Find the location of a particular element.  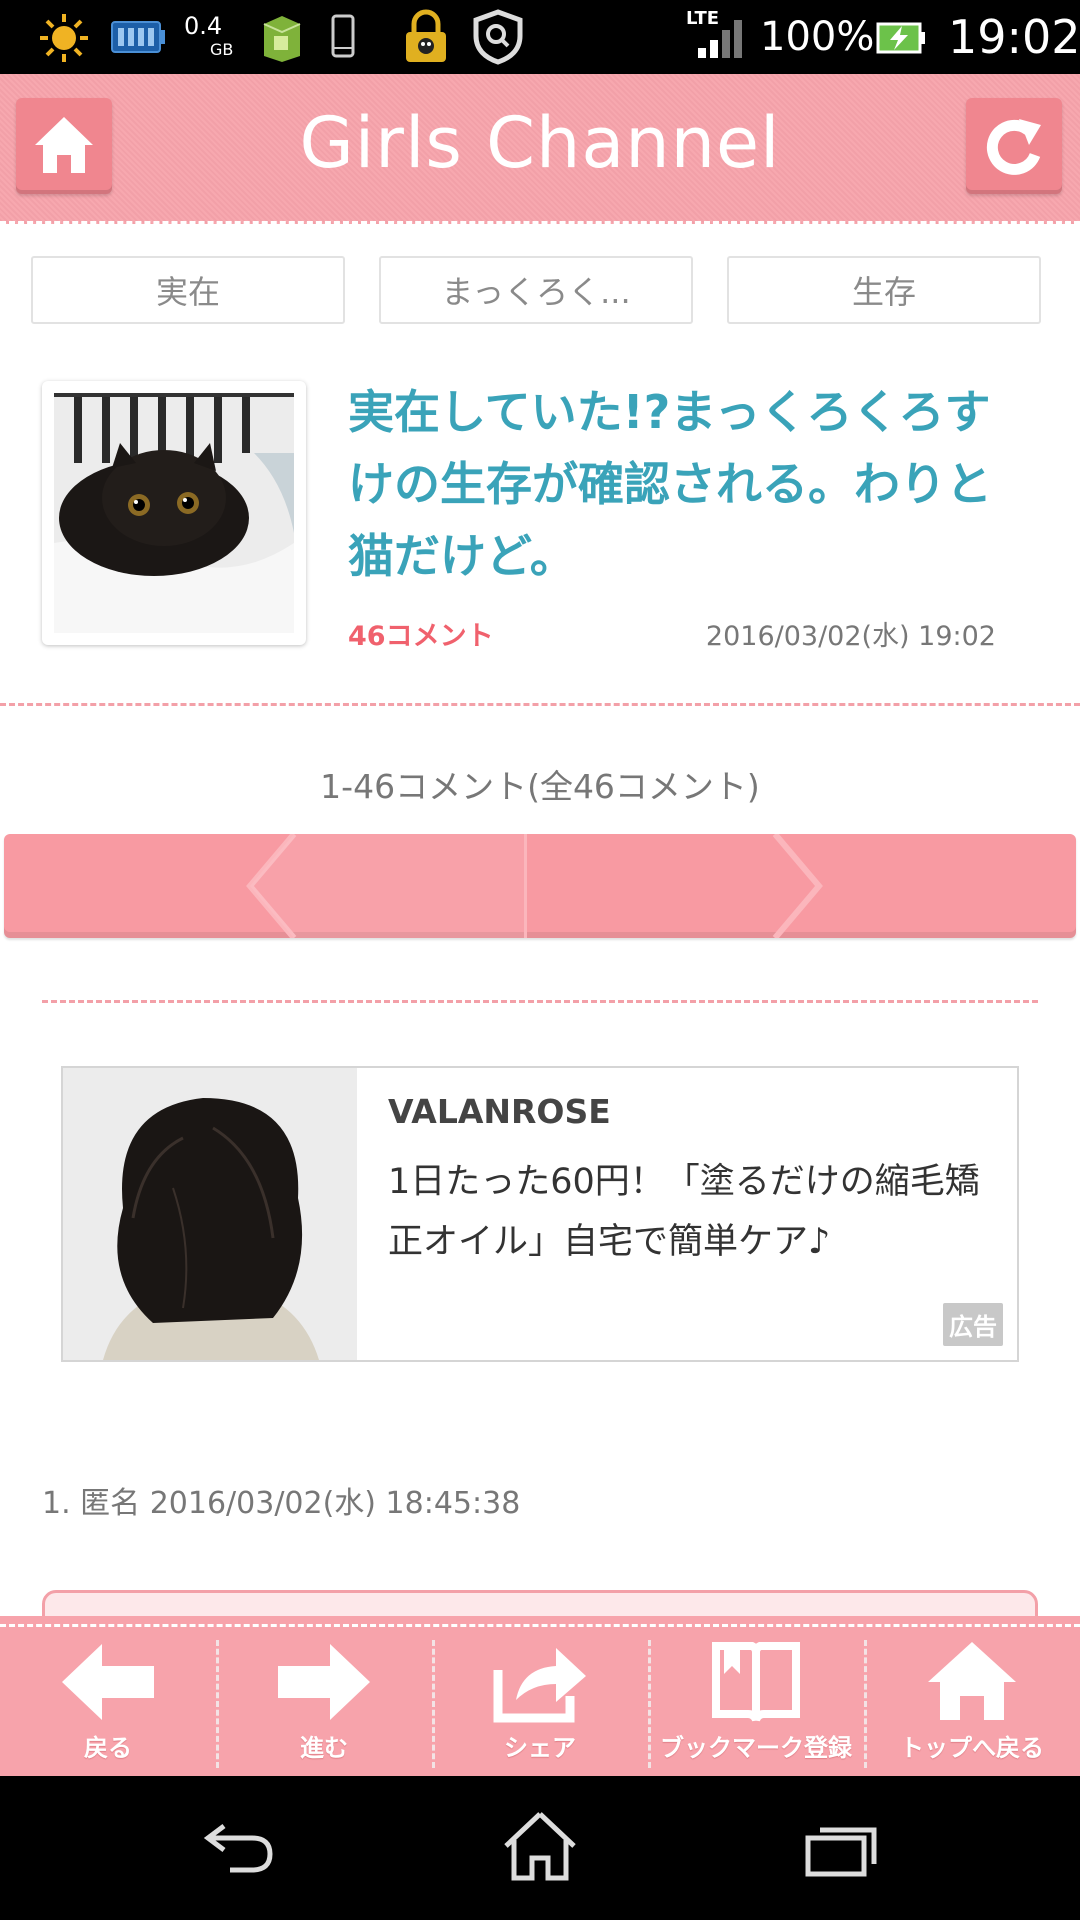

forward-label: 進む is located at coordinates (324, 1748).